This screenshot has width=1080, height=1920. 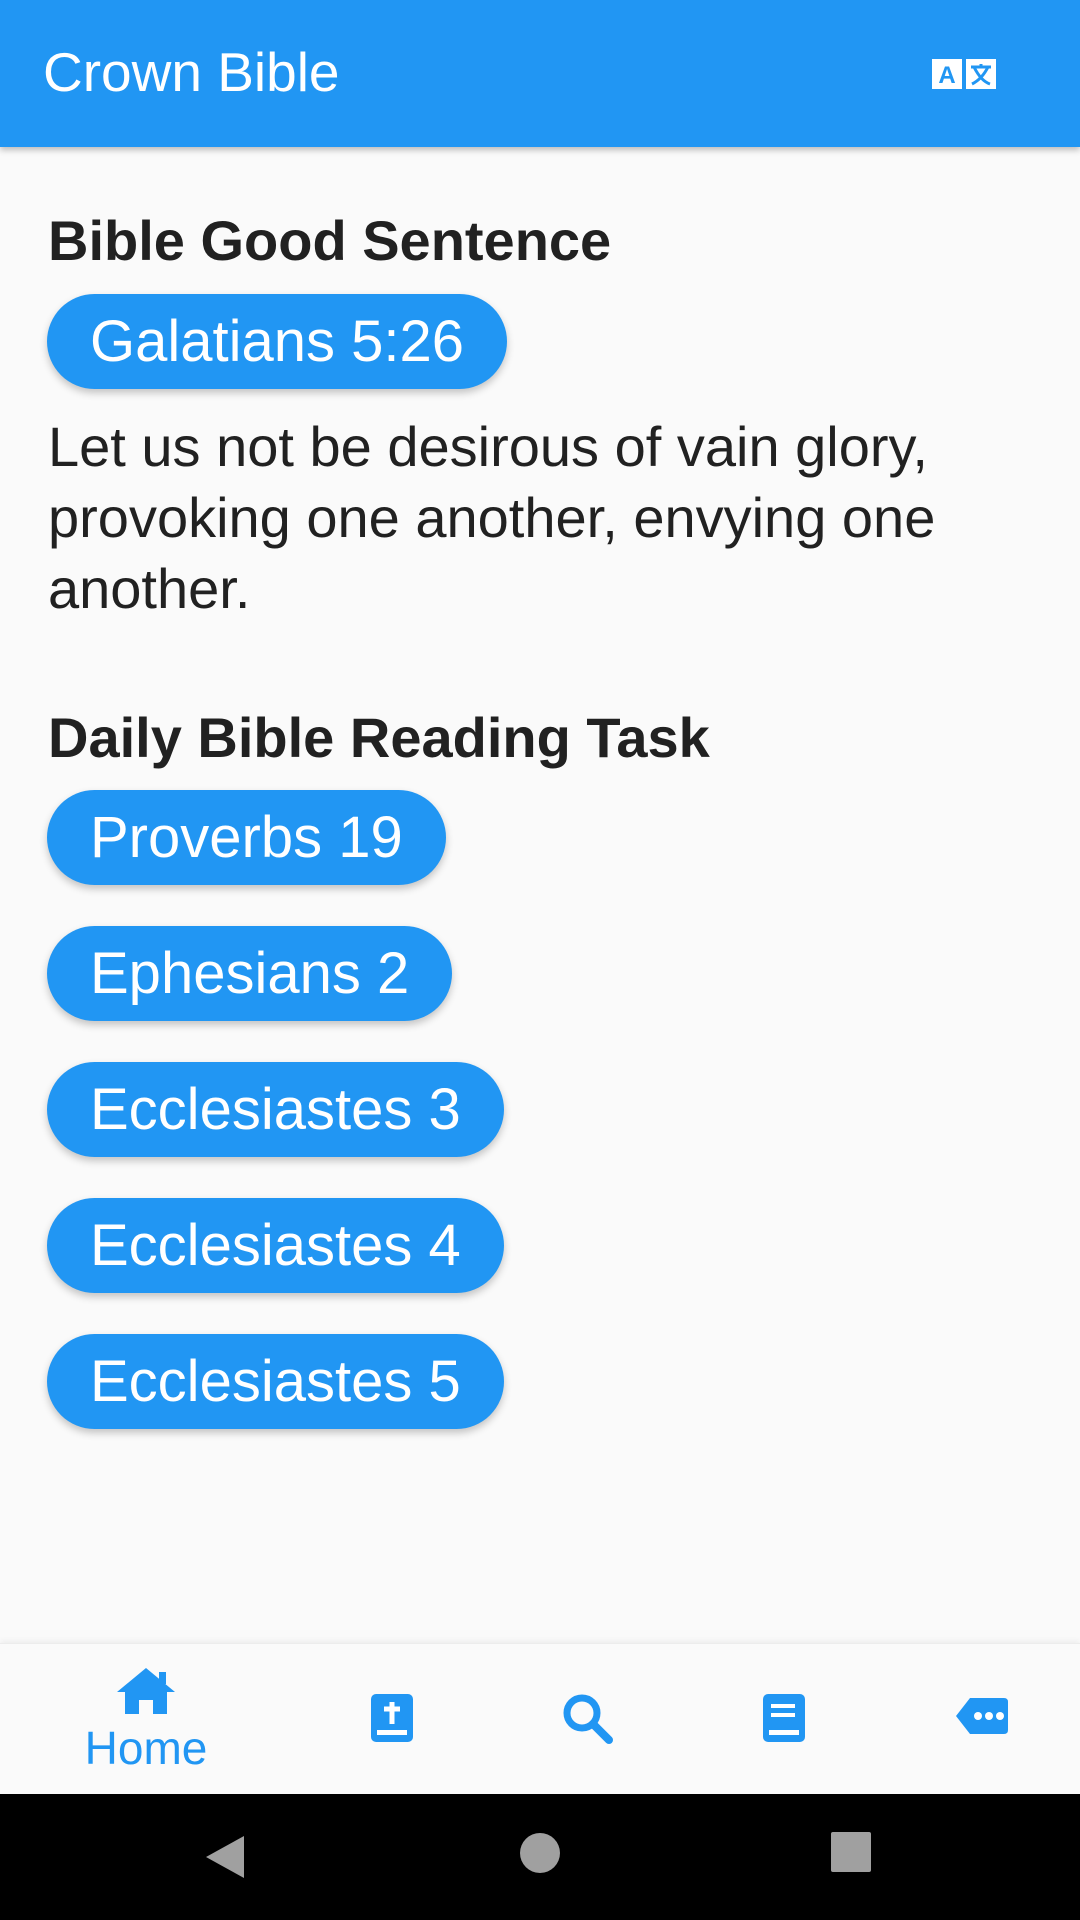 What do you see at coordinates (191, 72) in the screenshot?
I see `app-title: Crown Bible` at bounding box center [191, 72].